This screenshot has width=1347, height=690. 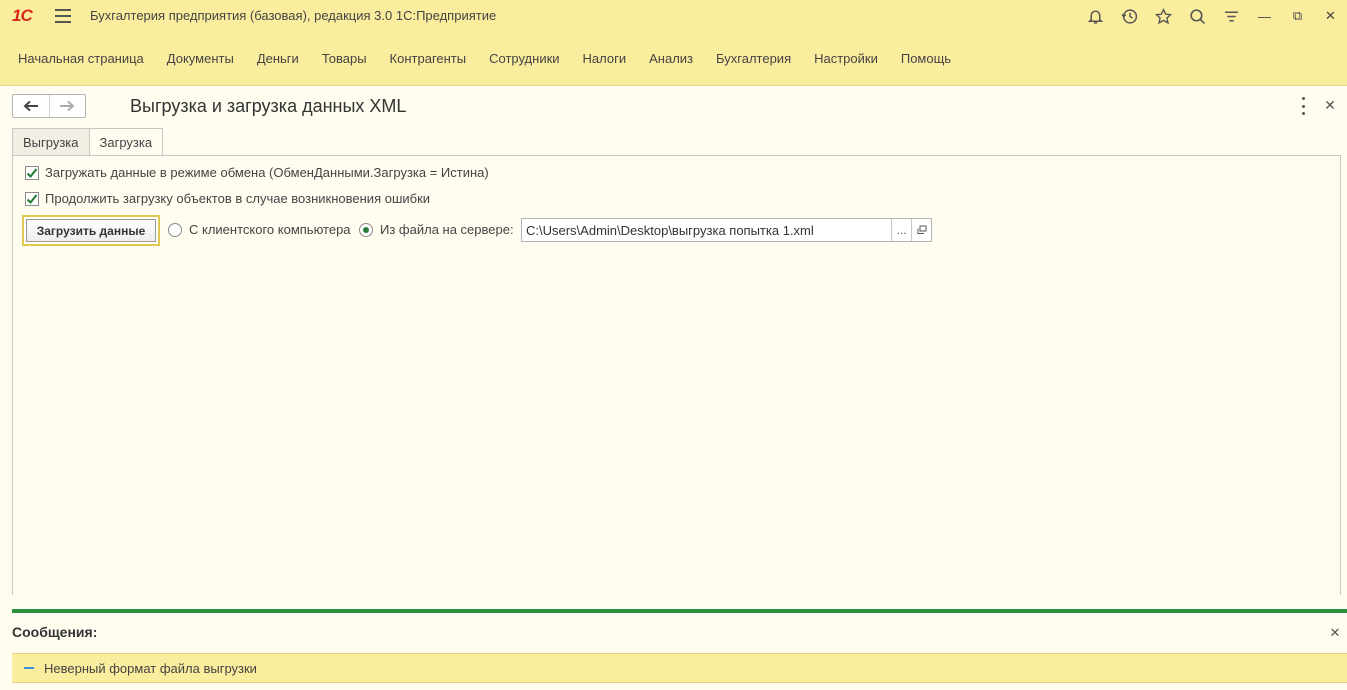 I want to click on restore-button: ⧉, so click(x=1297, y=16).